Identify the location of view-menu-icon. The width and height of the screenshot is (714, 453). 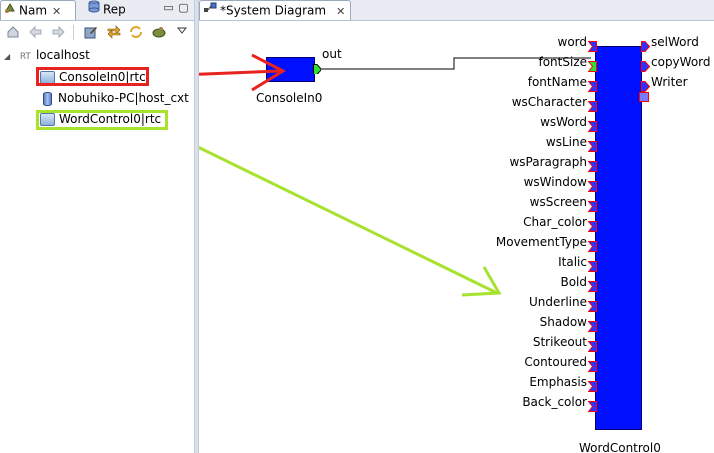
(181, 32).